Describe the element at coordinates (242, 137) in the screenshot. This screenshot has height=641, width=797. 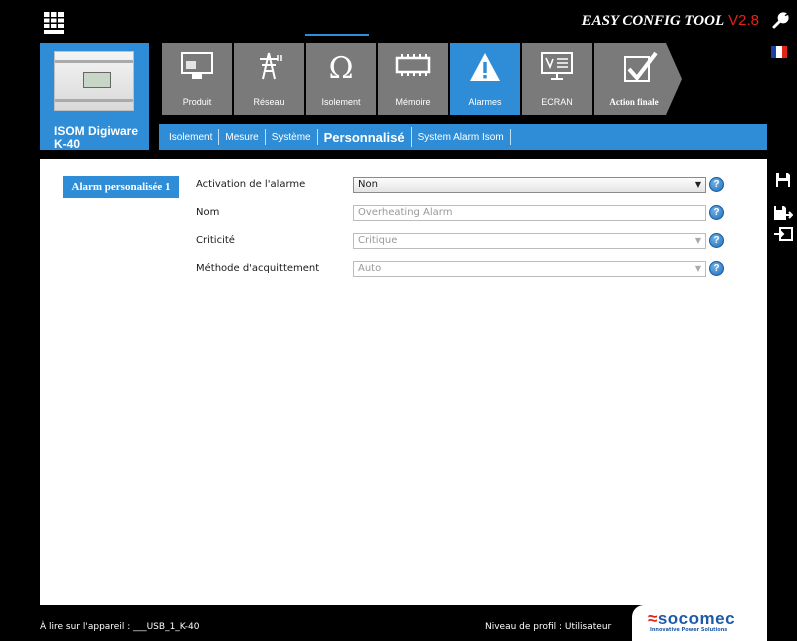
I see `subtab-mesure: Mesure` at that location.